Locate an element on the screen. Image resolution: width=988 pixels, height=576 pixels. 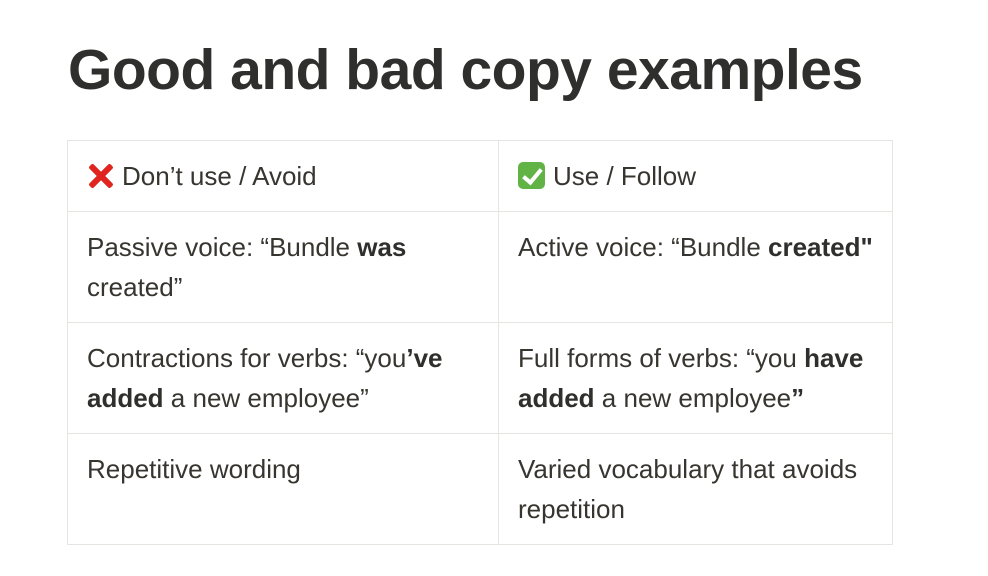
cell-text: a new employee is located at coordinates (693, 398).